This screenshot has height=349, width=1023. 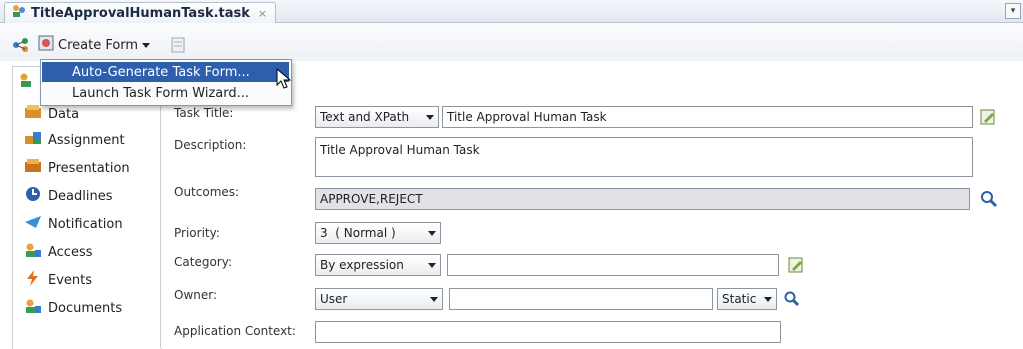 I want to click on task-title-mode-select: Text and XPath, so click(x=377, y=117).